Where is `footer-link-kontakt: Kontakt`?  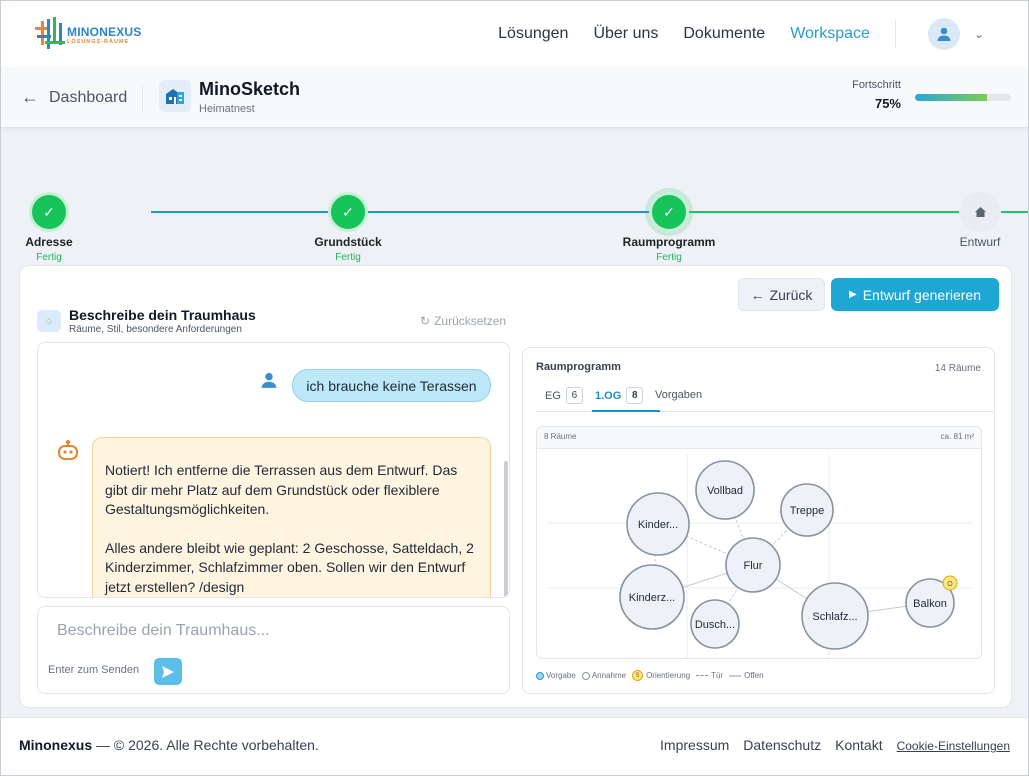
footer-link-kontakt: Kontakt is located at coordinates (858, 745).